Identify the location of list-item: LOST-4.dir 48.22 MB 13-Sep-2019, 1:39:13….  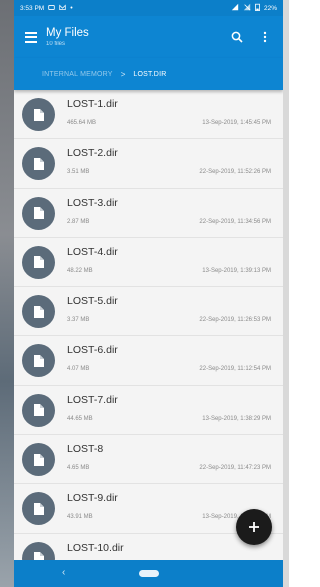
(148, 262).